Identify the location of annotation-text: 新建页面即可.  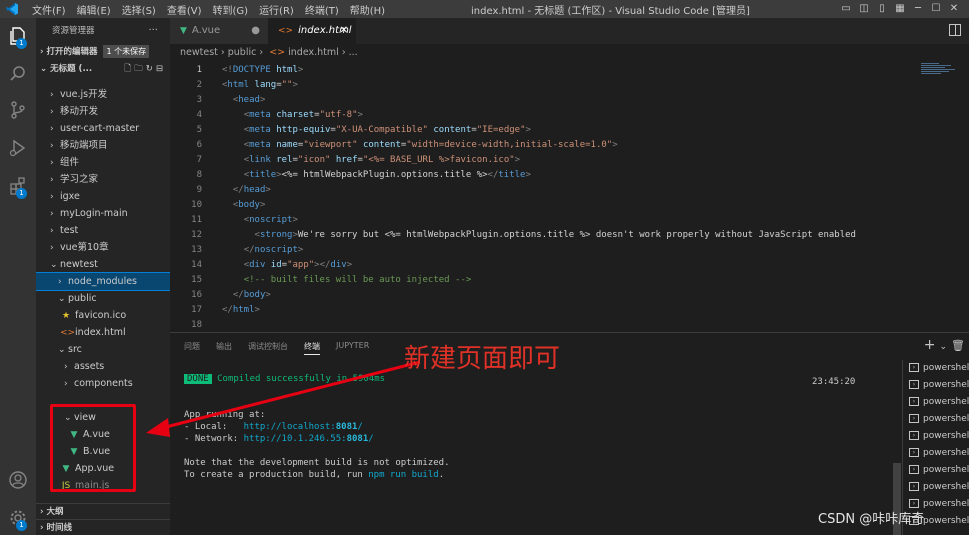
(482, 359).